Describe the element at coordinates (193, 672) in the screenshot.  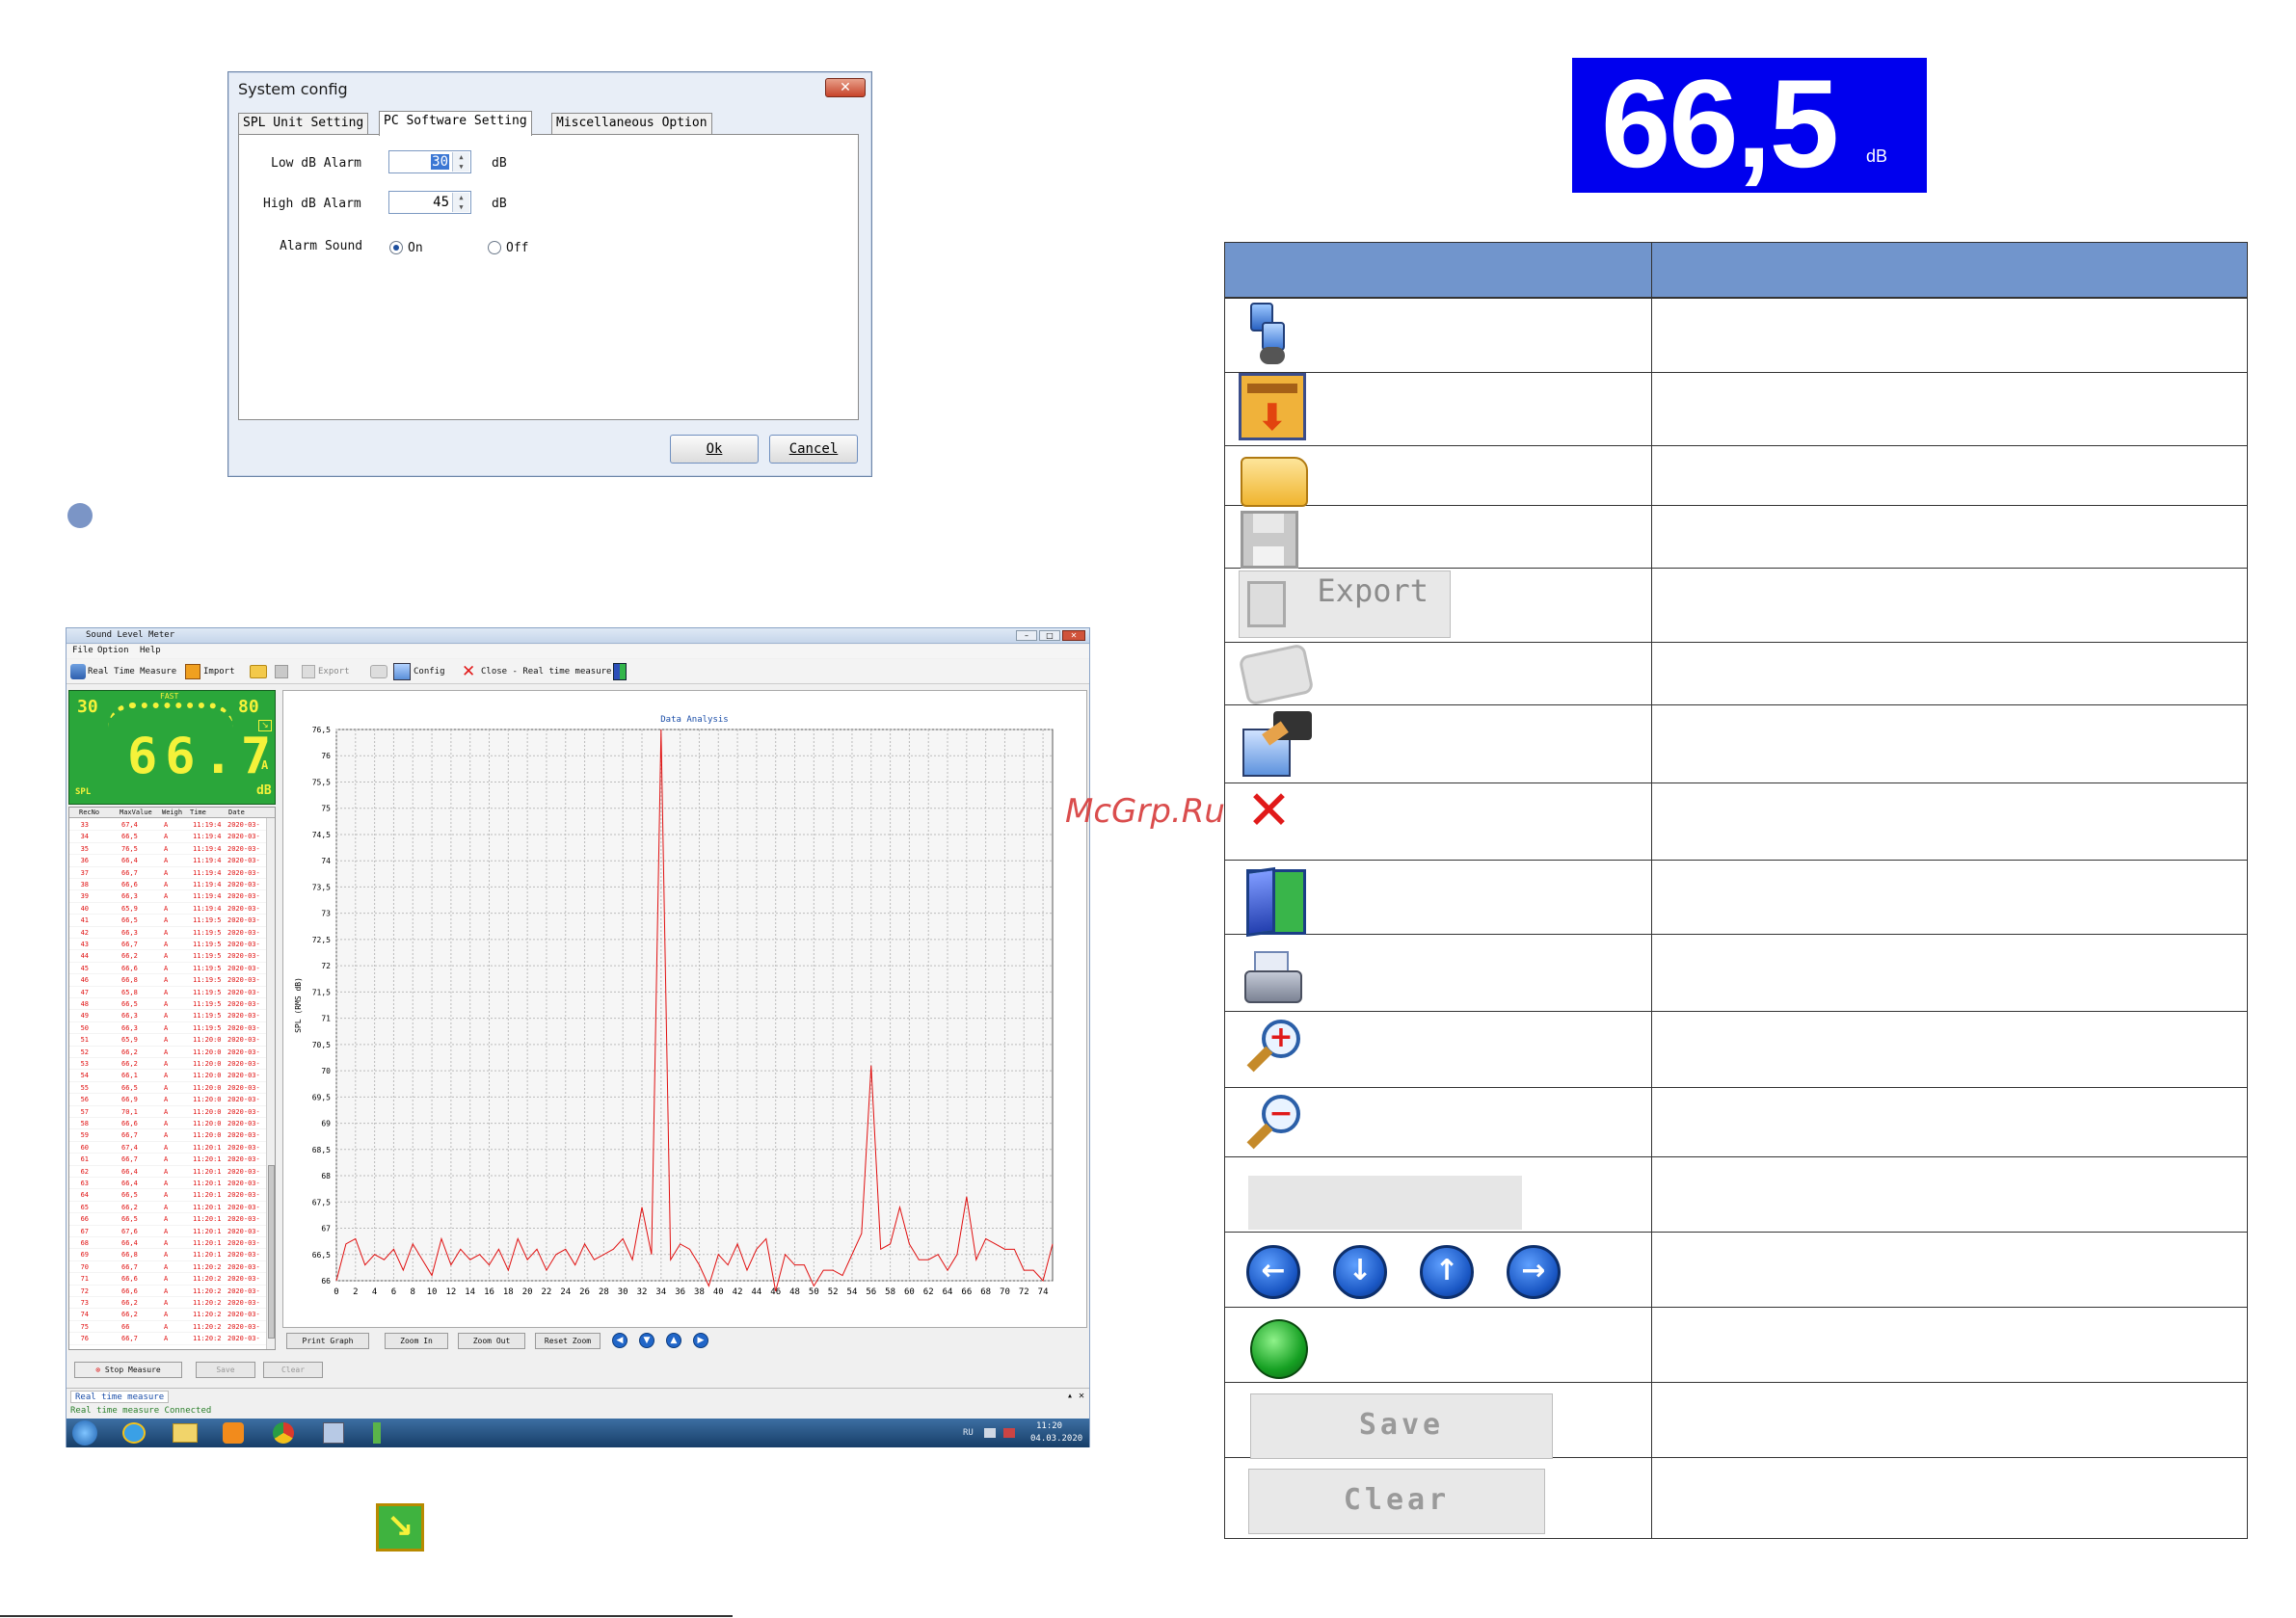
I see `import-icon` at that location.